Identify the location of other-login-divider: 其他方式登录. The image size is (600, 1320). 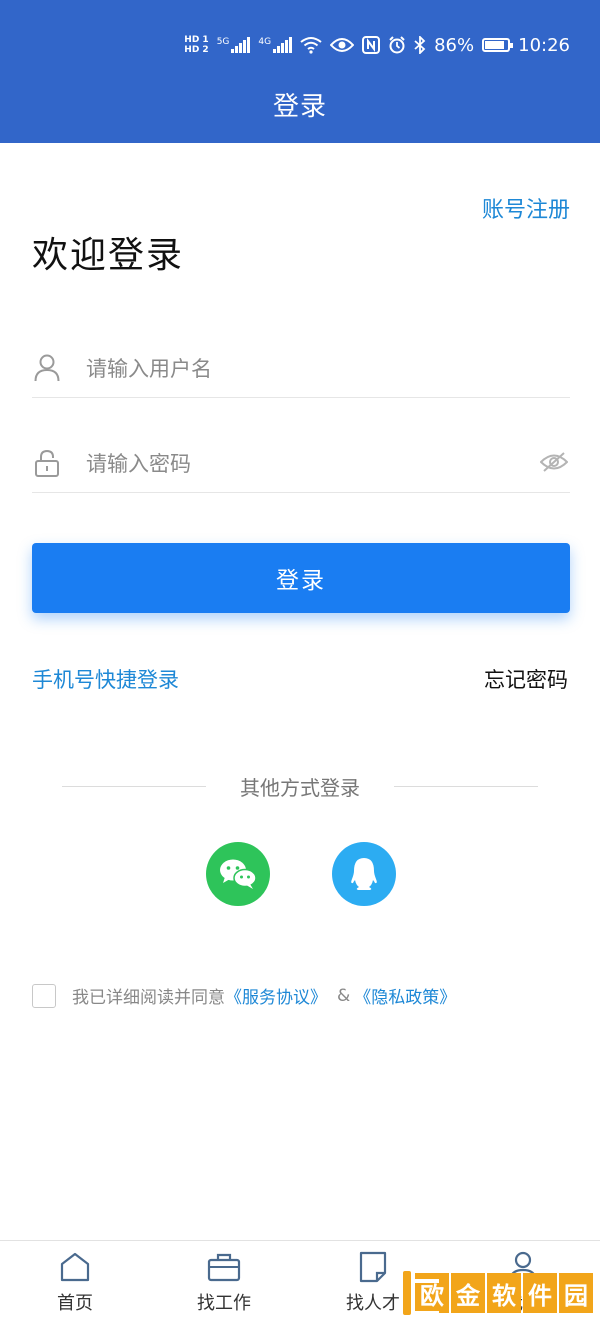
(300, 786).